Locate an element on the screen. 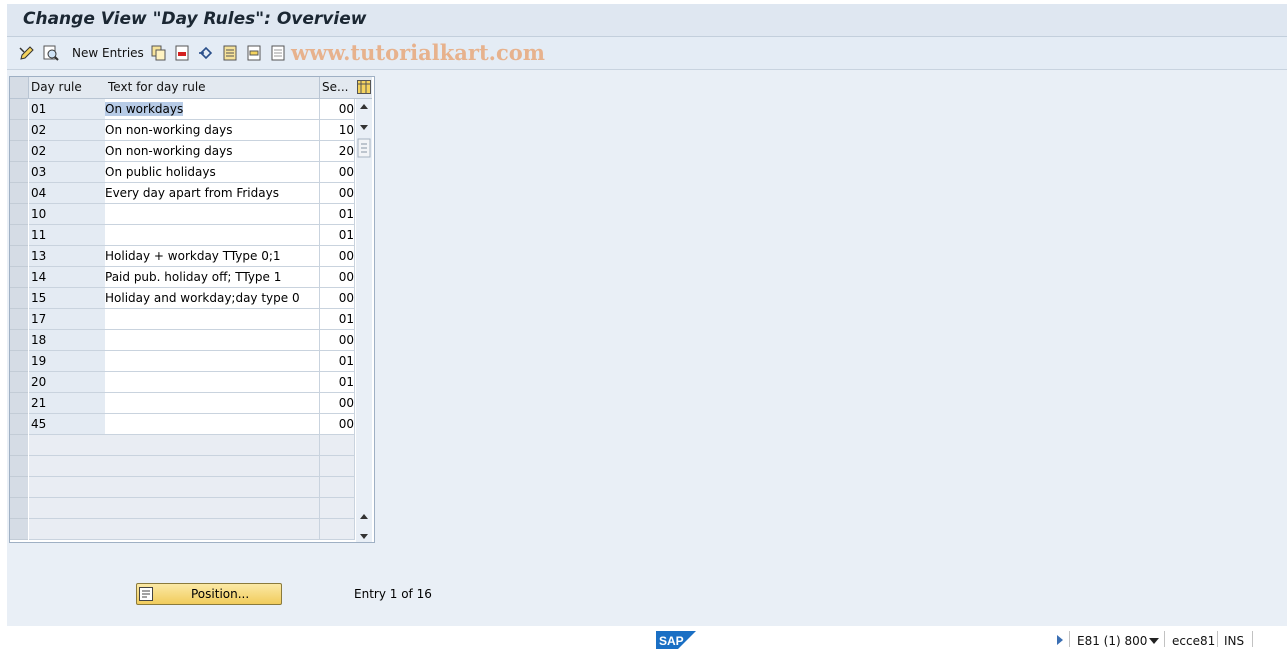 This screenshot has height=652, width=1287. day-rule-text-cell: Every day apart from Fridays is located at coordinates (212, 193).